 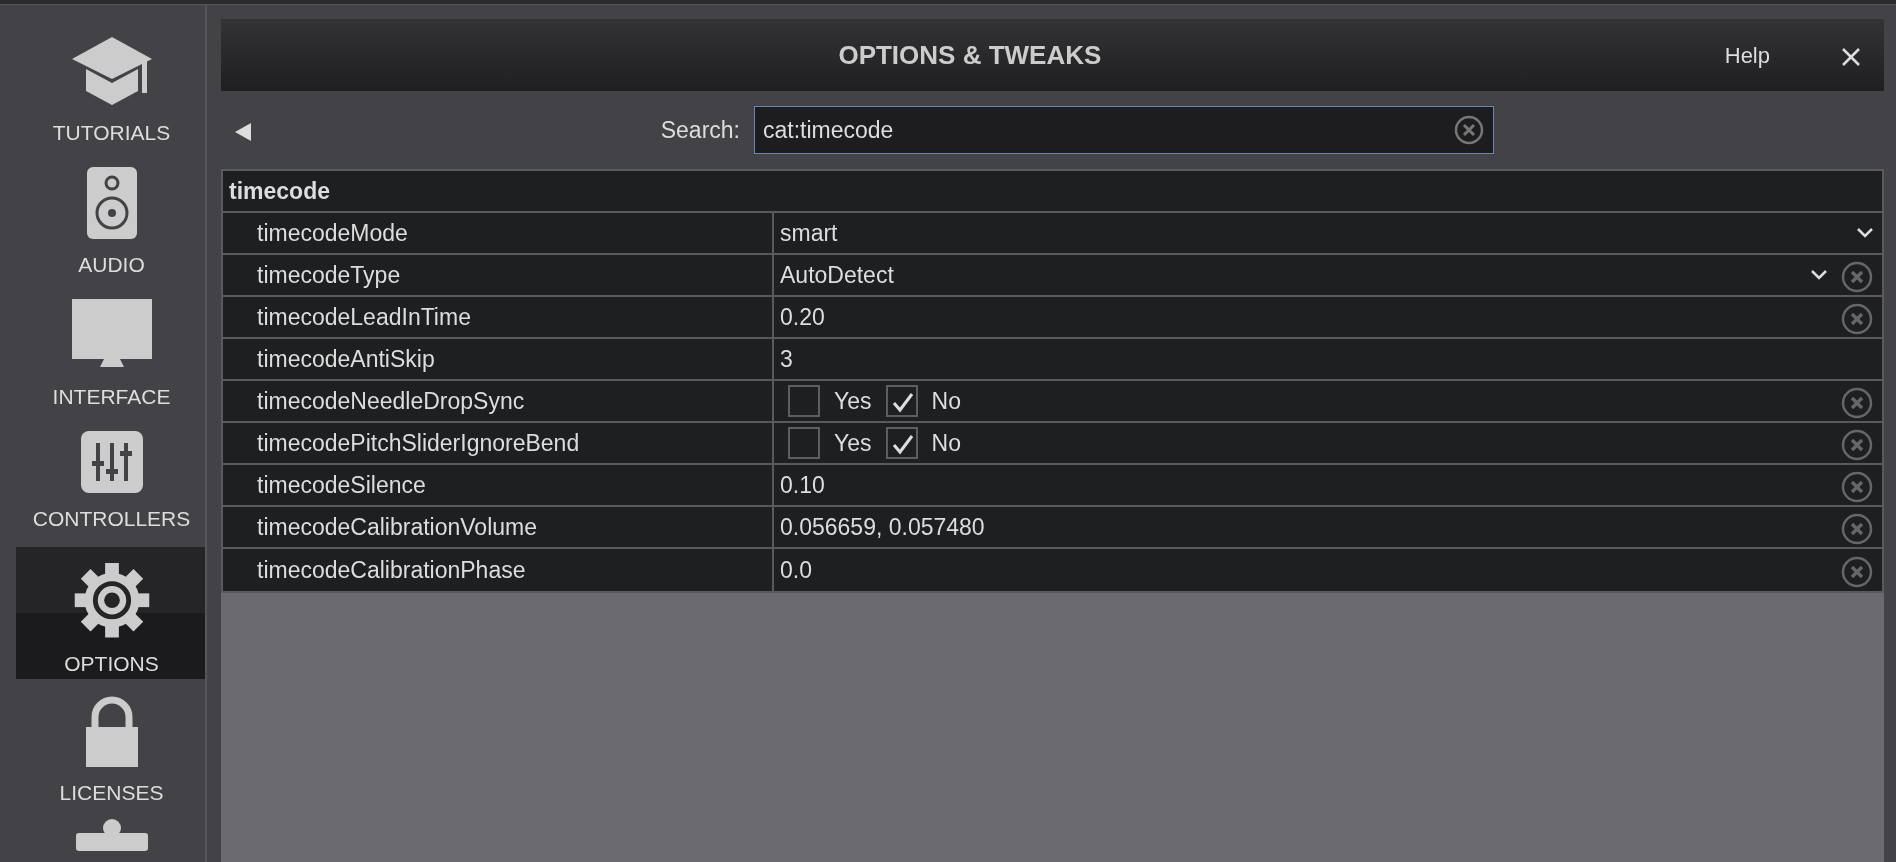 What do you see at coordinates (809, 233) in the screenshot?
I see `setting-value: smart` at bounding box center [809, 233].